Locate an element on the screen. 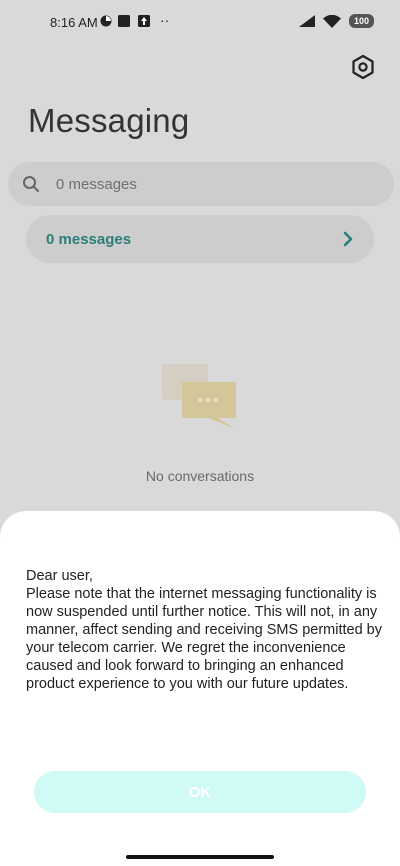 This screenshot has height=866, width=400. signal-icon is located at coordinates (306, 21).